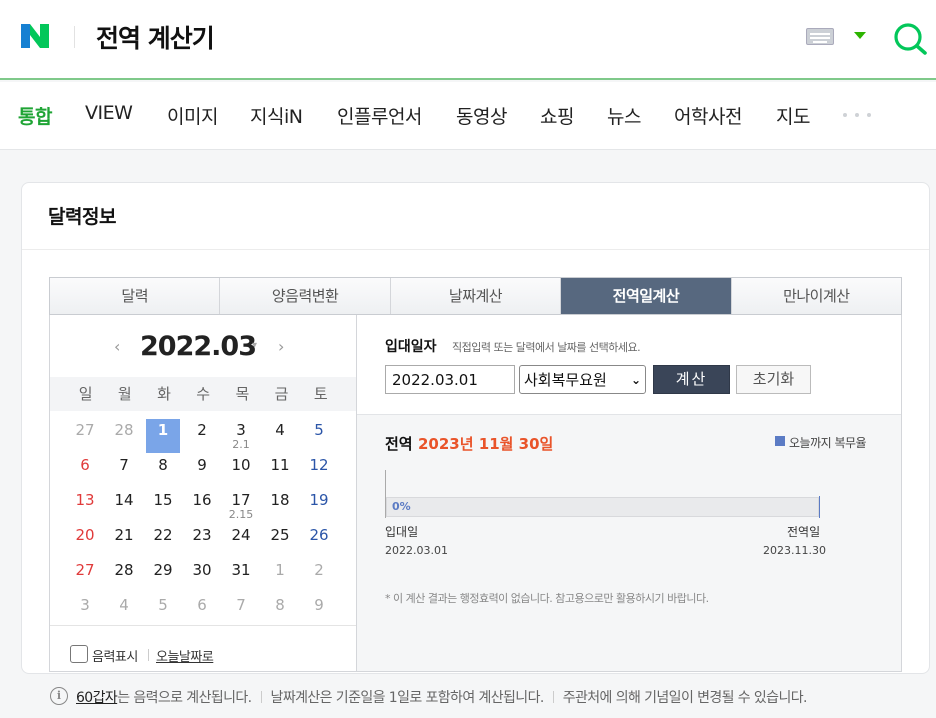 Image resolution: width=936 pixels, height=718 pixels. I want to click on calendar-day: 10, so click(241, 465).